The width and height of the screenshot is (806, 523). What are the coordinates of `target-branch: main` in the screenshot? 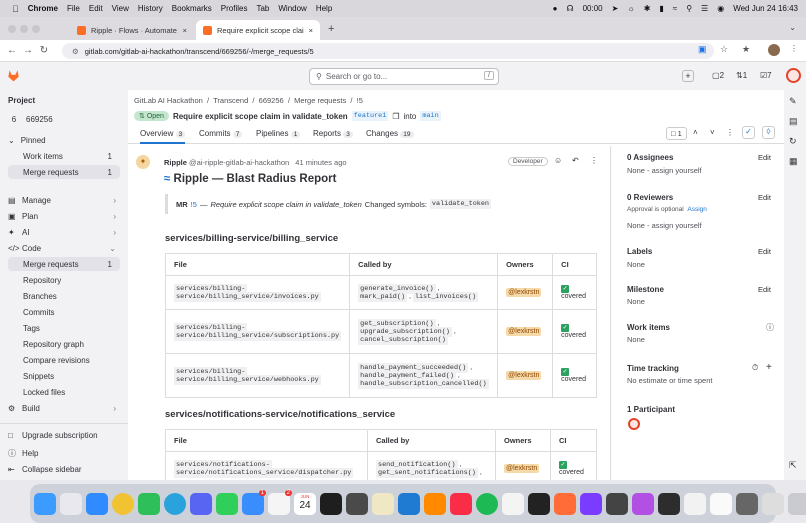 It's located at (430, 116).